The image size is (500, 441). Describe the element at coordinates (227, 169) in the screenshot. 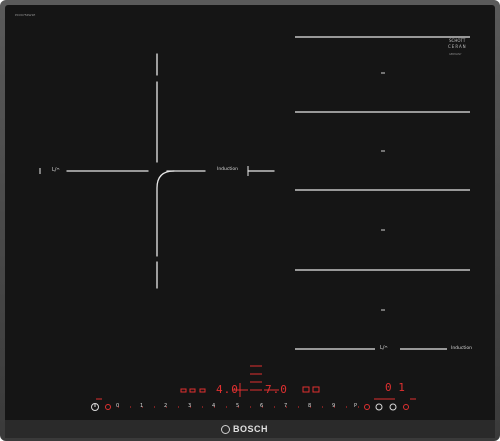

I see `flexinduction-label-left: Induction` at that location.